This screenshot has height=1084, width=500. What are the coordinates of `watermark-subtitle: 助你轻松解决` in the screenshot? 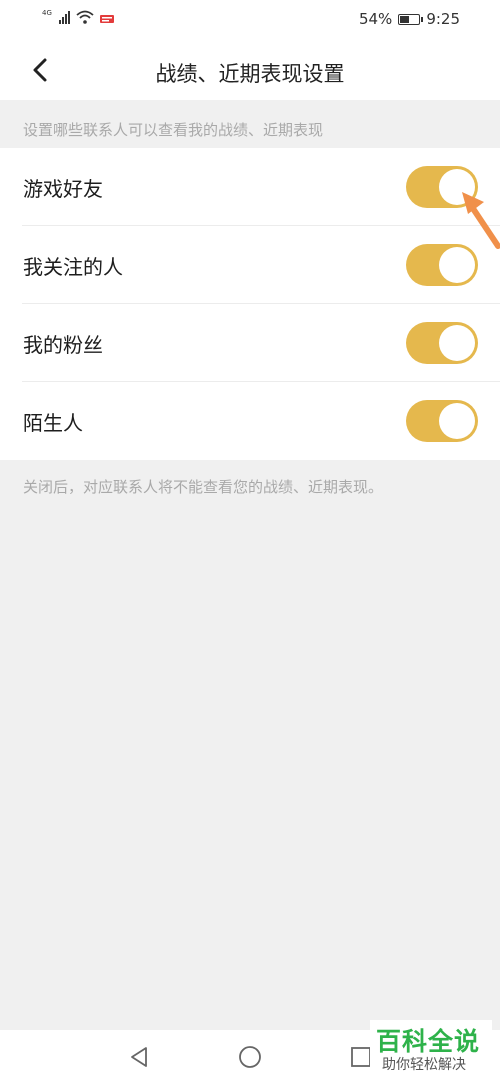 It's located at (424, 1065).